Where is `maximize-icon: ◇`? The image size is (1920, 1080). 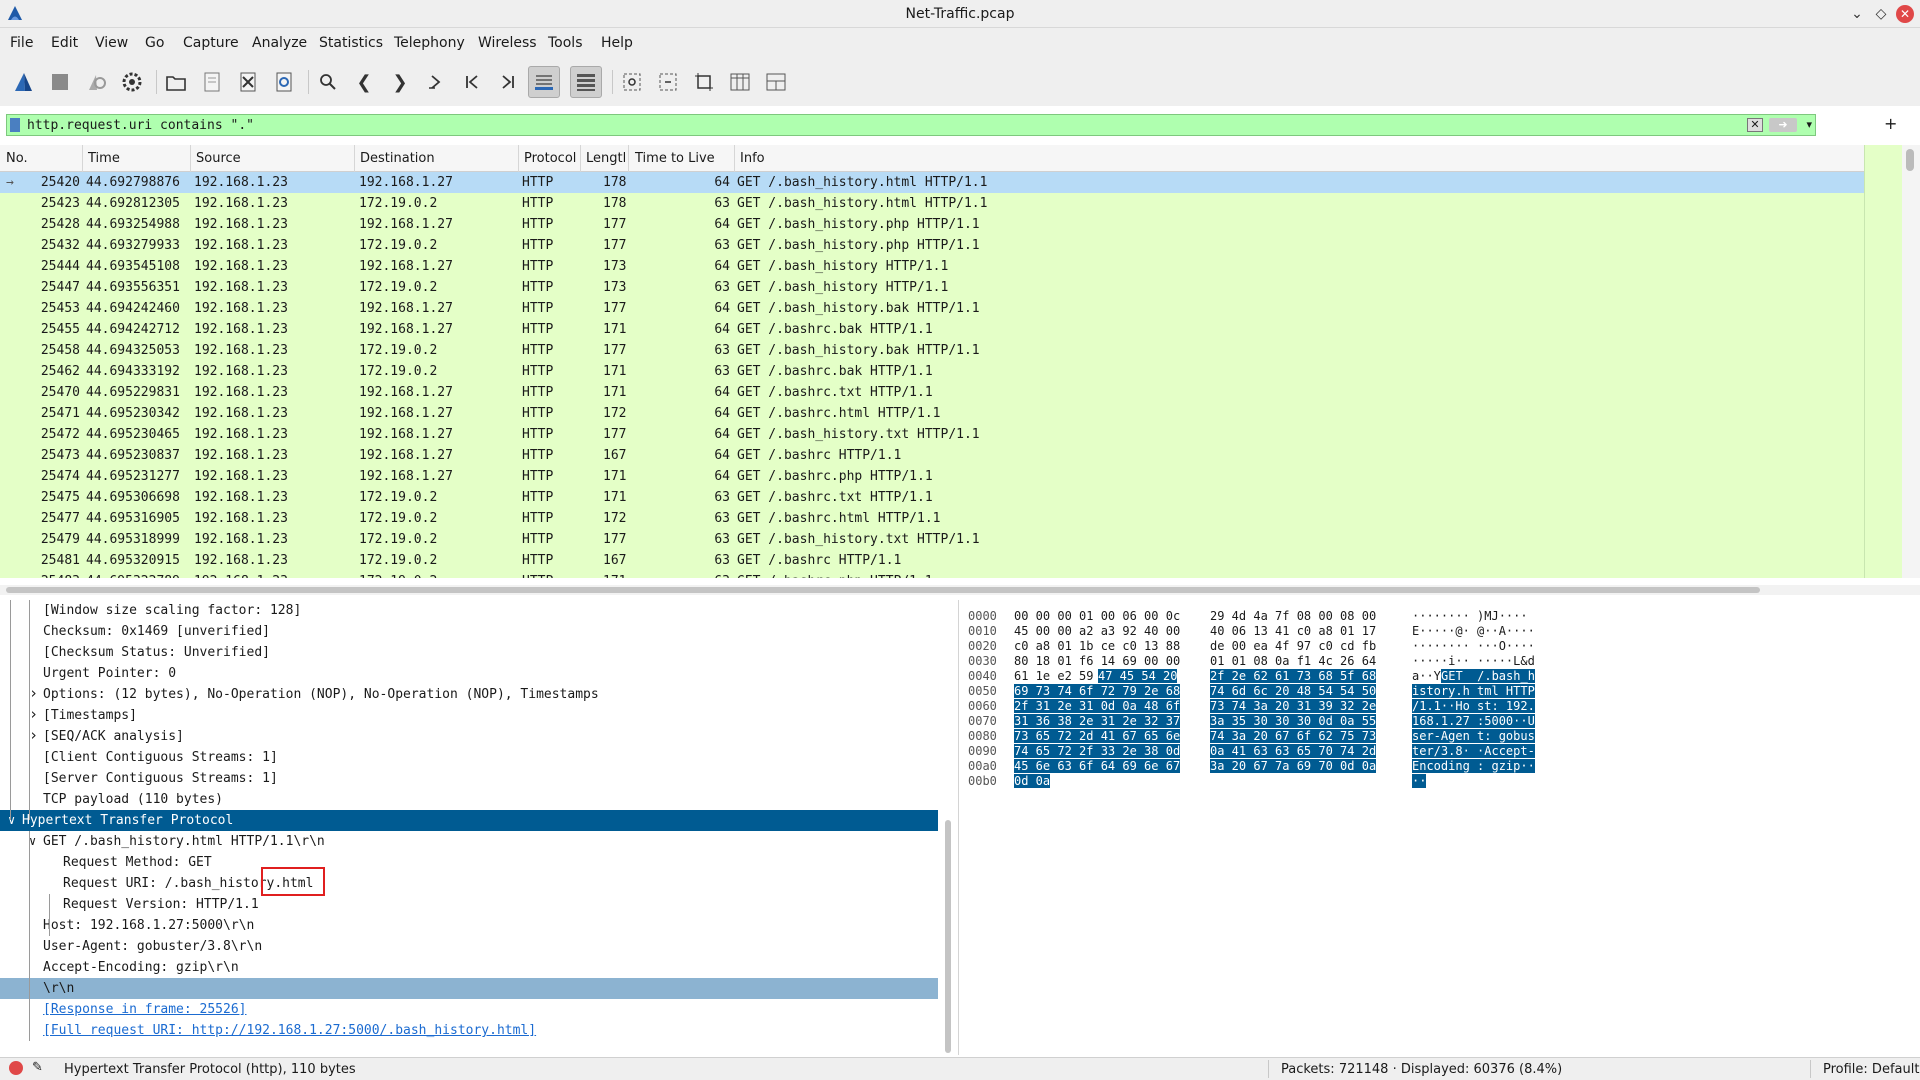 maximize-icon: ◇ is located at coordinates (1881, 14).